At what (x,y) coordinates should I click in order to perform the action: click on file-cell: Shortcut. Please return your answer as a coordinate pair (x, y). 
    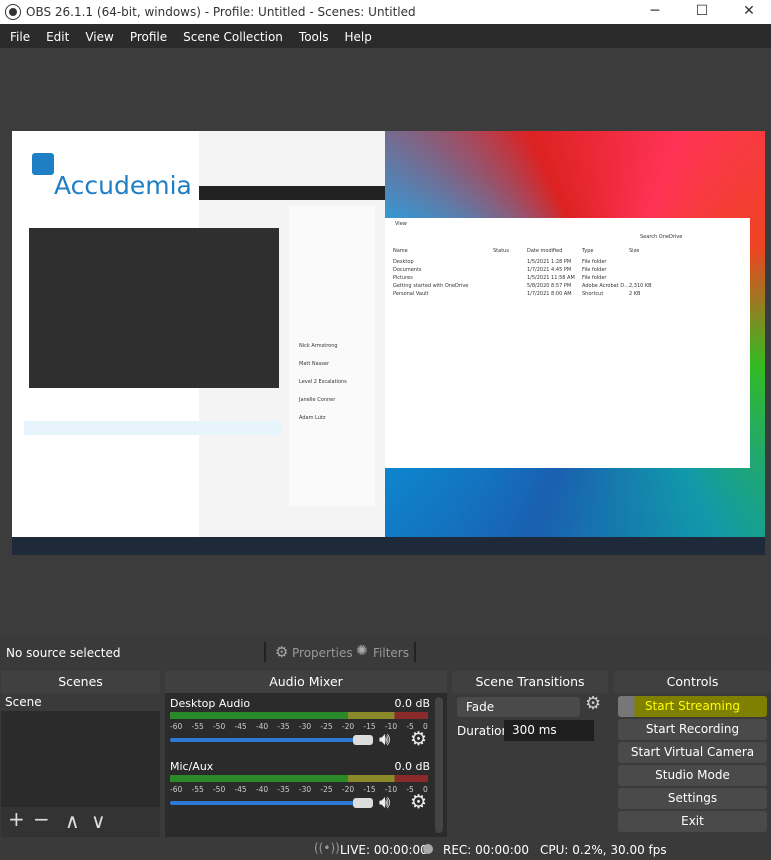
    Looking at the image, I should click on (593, 294).